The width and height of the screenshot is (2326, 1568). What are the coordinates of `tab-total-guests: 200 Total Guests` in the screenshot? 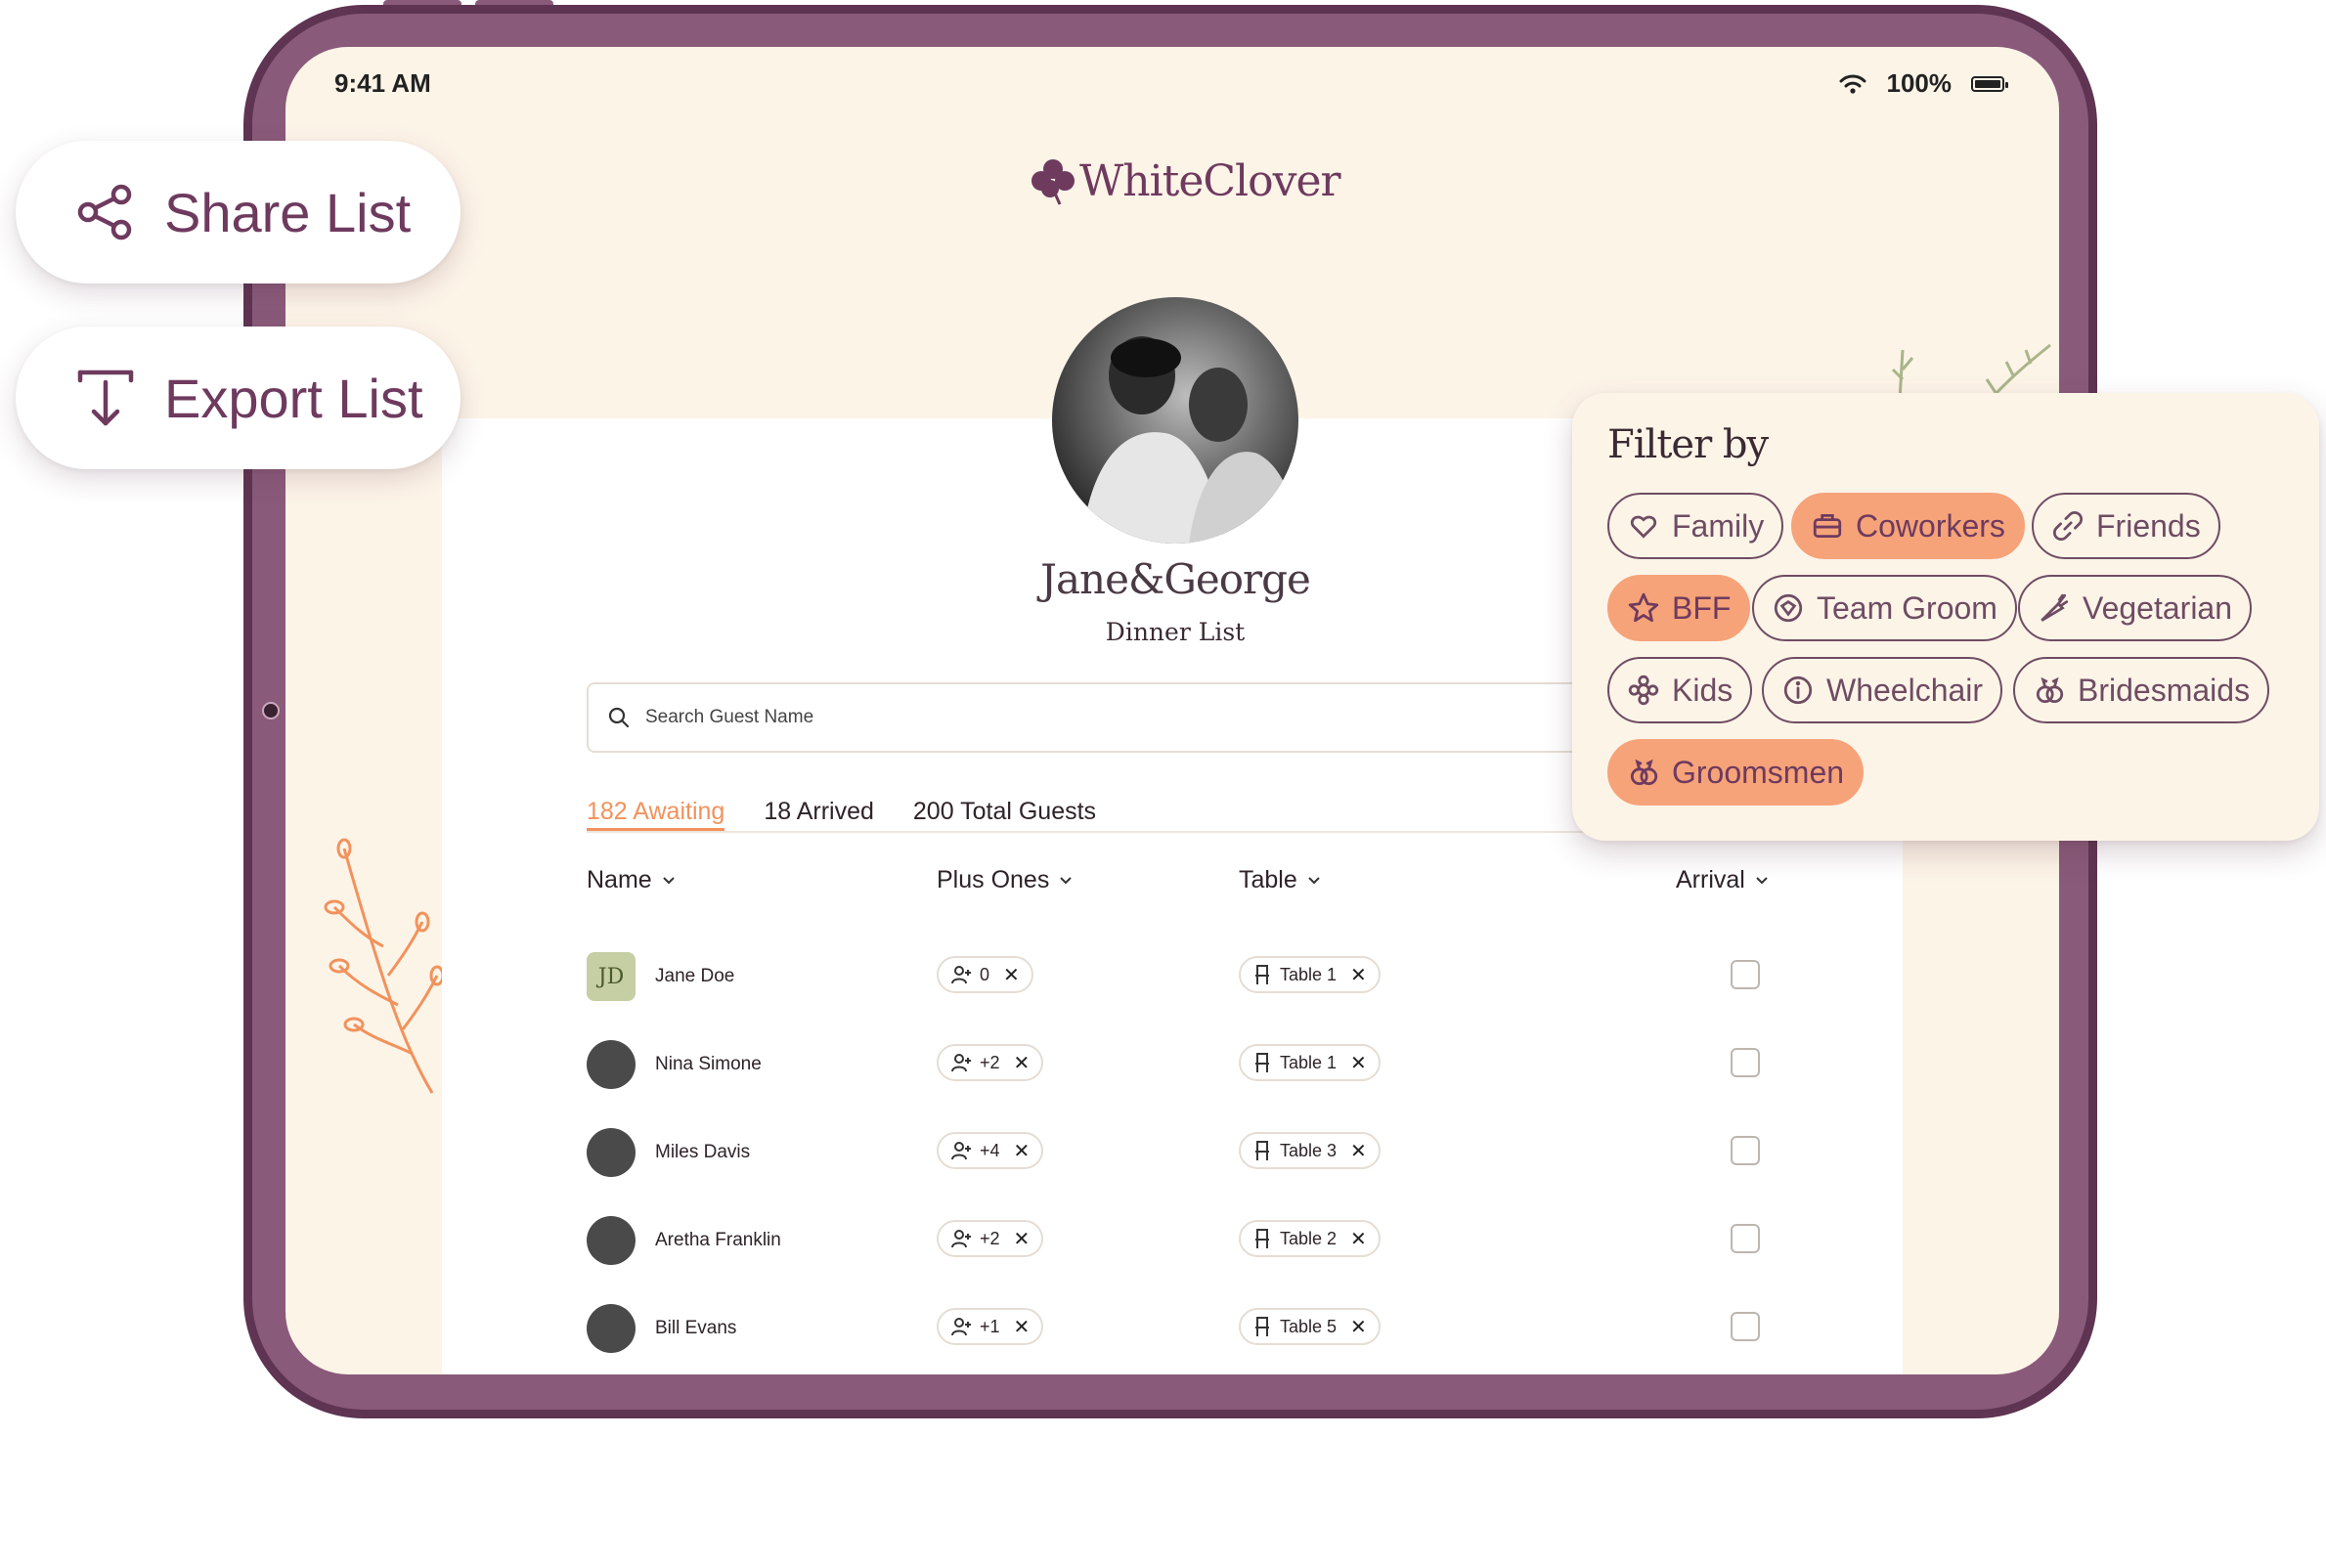 It's located at (1005, 815).